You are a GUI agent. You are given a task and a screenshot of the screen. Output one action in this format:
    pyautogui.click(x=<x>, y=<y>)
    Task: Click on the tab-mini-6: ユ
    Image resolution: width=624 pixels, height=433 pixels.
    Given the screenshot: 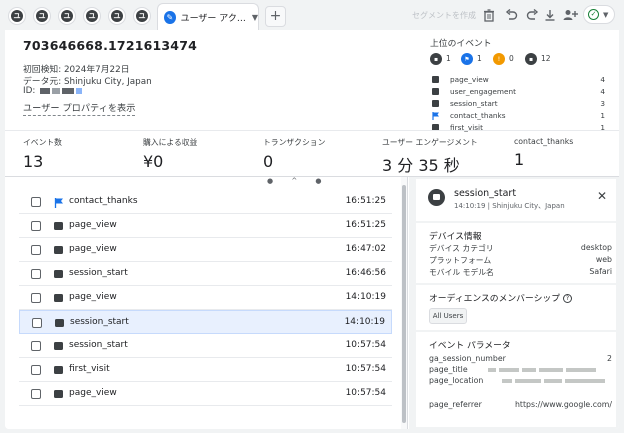 What is the action you would take?
    pyautogui.click(x=142, y=16)
    